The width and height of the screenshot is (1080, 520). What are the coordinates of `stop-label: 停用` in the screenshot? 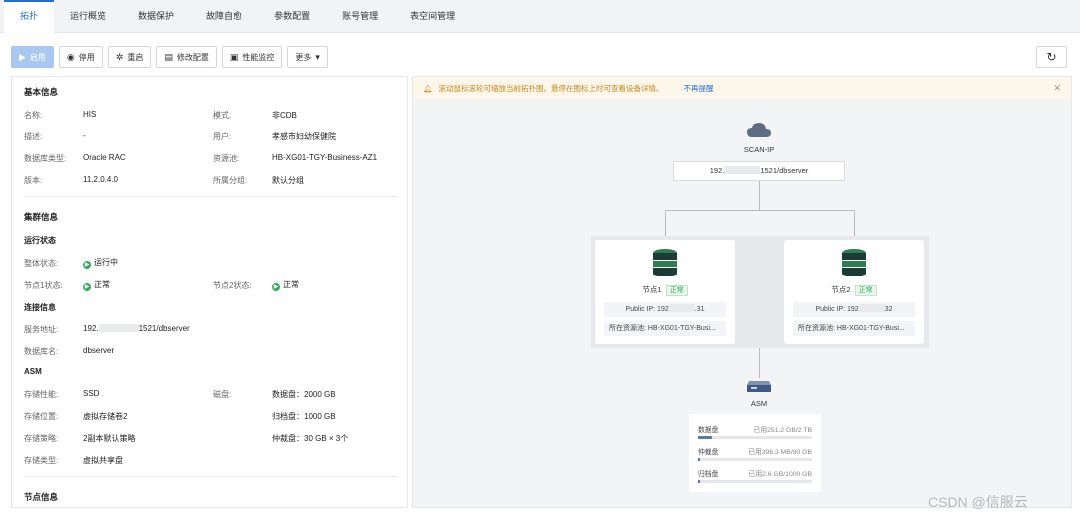 It's located at (86, 57).